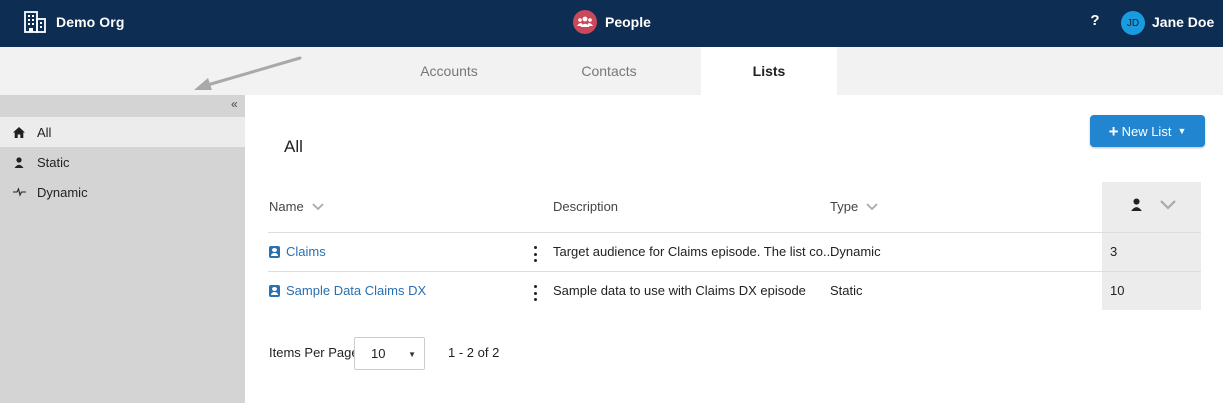 Image resolution: width=1223 pixels, height=403 pixels. I want to click on tab-strip: Accounts Contacts Lists, so click(611, 71).